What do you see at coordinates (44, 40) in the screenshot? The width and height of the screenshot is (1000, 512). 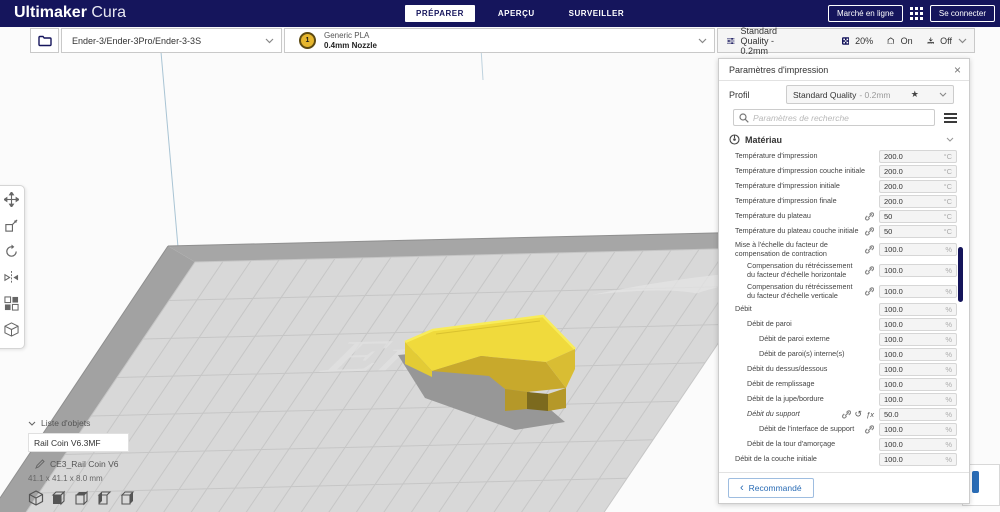 I see `open-file-button` at bounding box center [44, 40].